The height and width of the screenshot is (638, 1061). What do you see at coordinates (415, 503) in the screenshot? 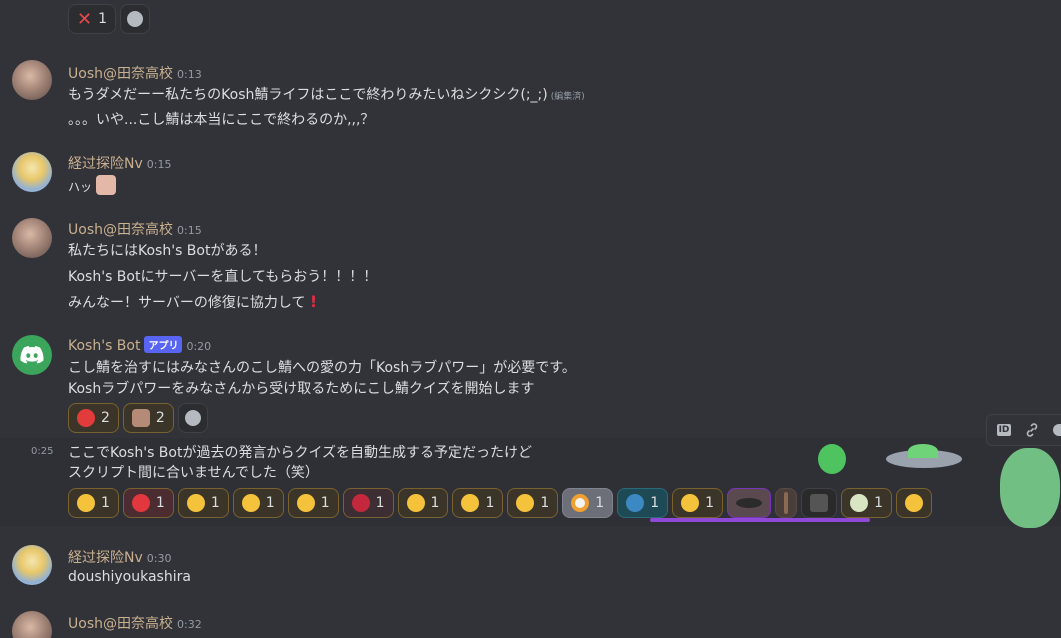
I see `thinking-tear-face-icon` at bounding box center [415, 503].